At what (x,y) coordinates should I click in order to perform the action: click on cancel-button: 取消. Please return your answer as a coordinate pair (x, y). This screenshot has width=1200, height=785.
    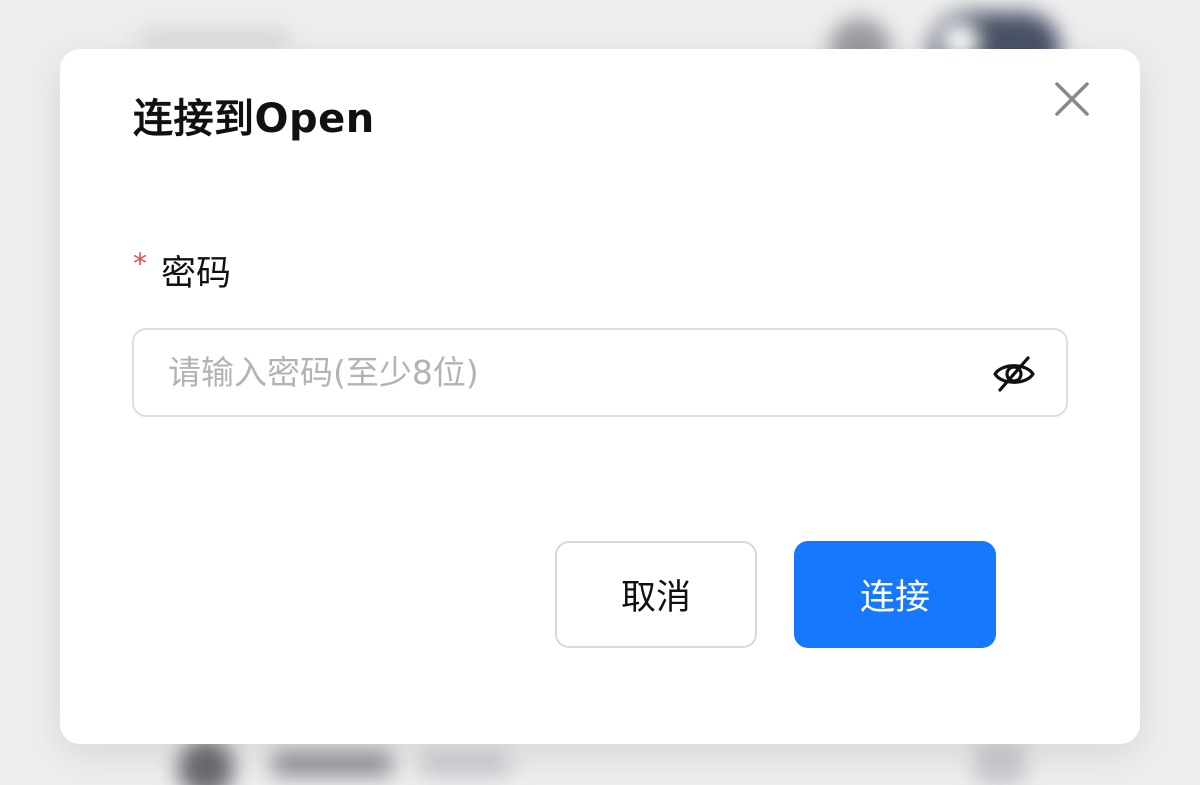
    Looking at the image, I should click on (656, 594).